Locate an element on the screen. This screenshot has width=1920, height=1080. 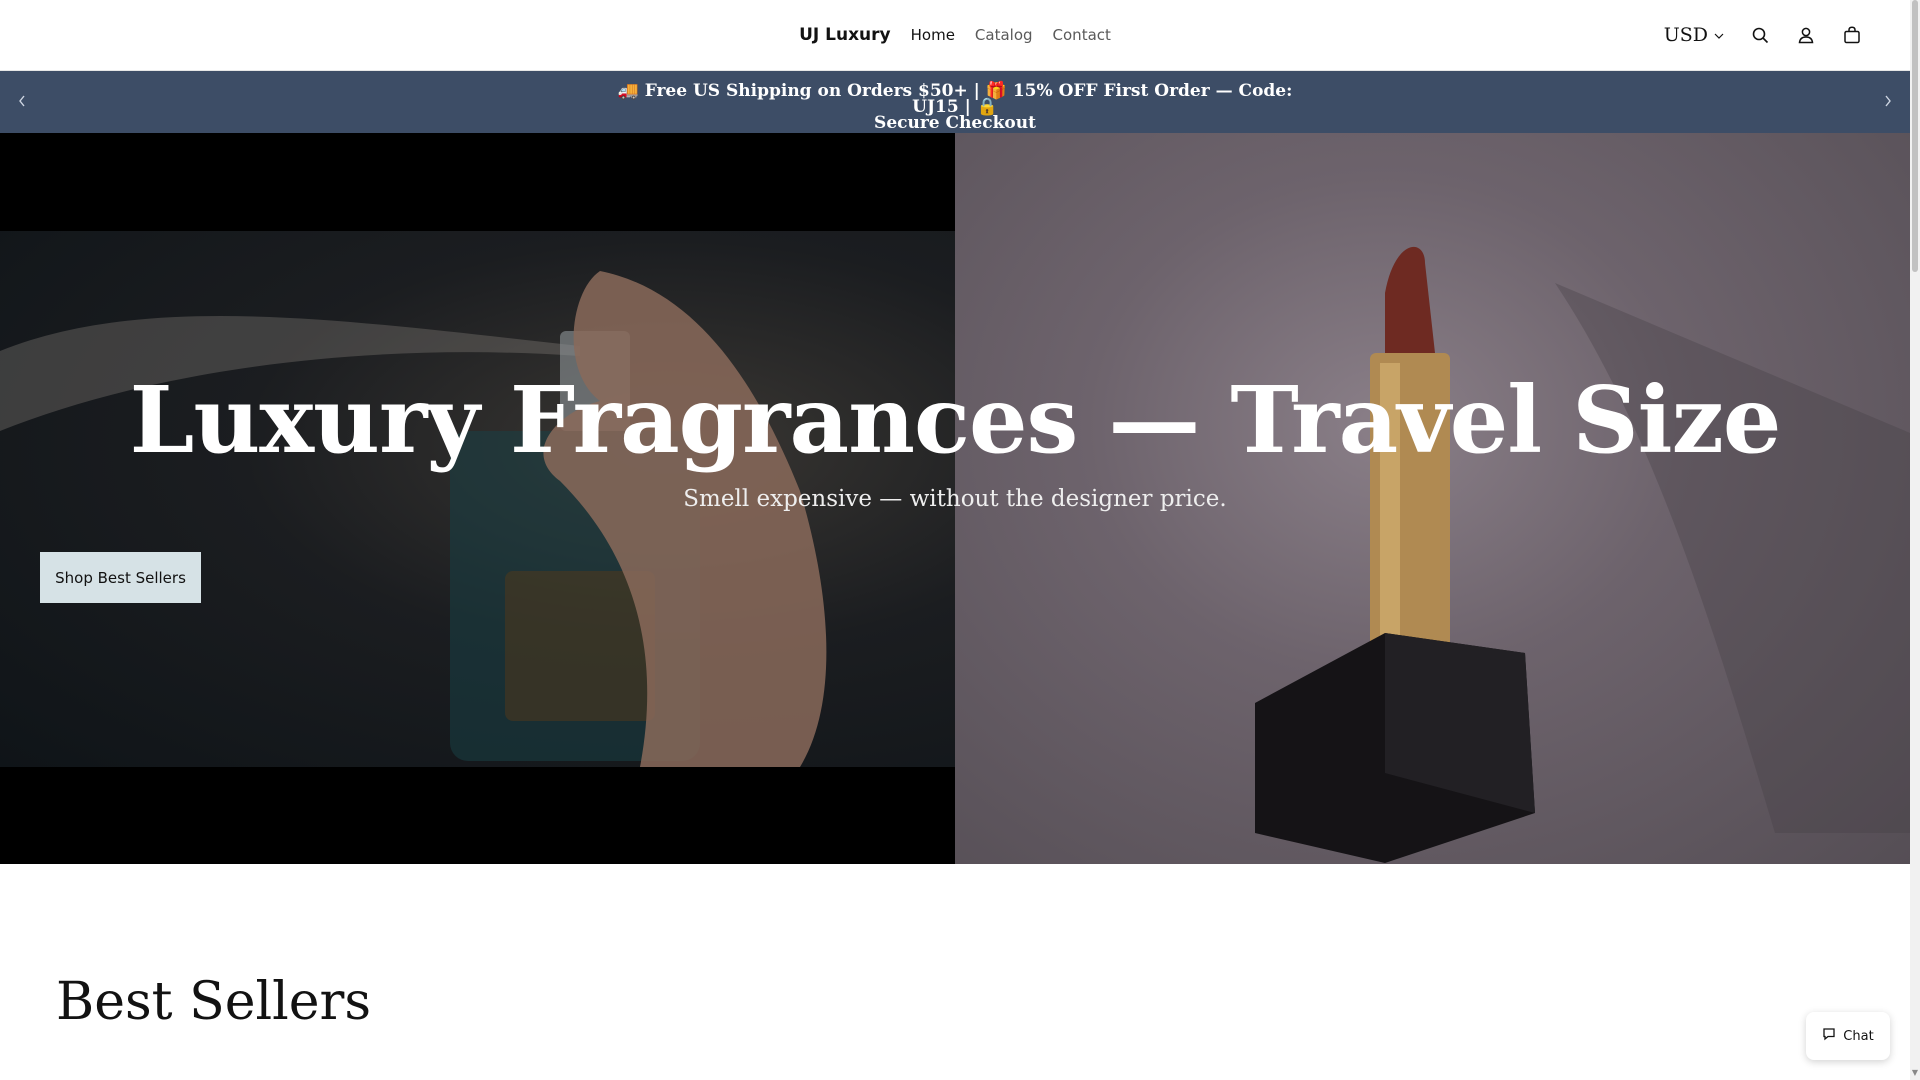
cart-icon is located at coordinates (1852, 35).